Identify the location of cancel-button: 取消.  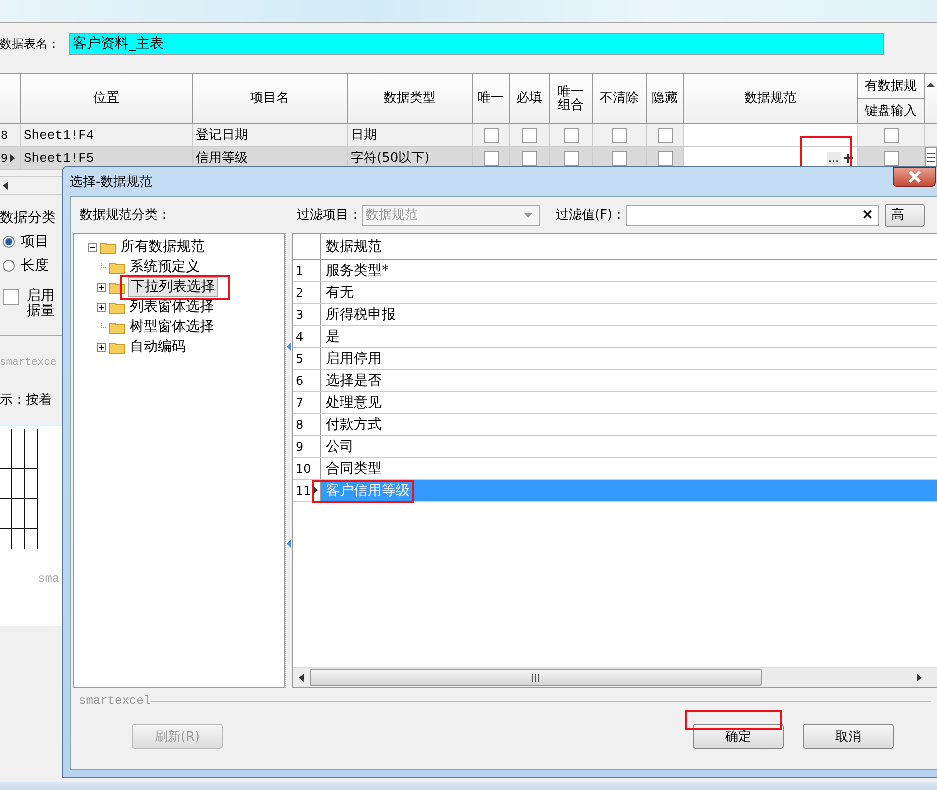
(848, 736).